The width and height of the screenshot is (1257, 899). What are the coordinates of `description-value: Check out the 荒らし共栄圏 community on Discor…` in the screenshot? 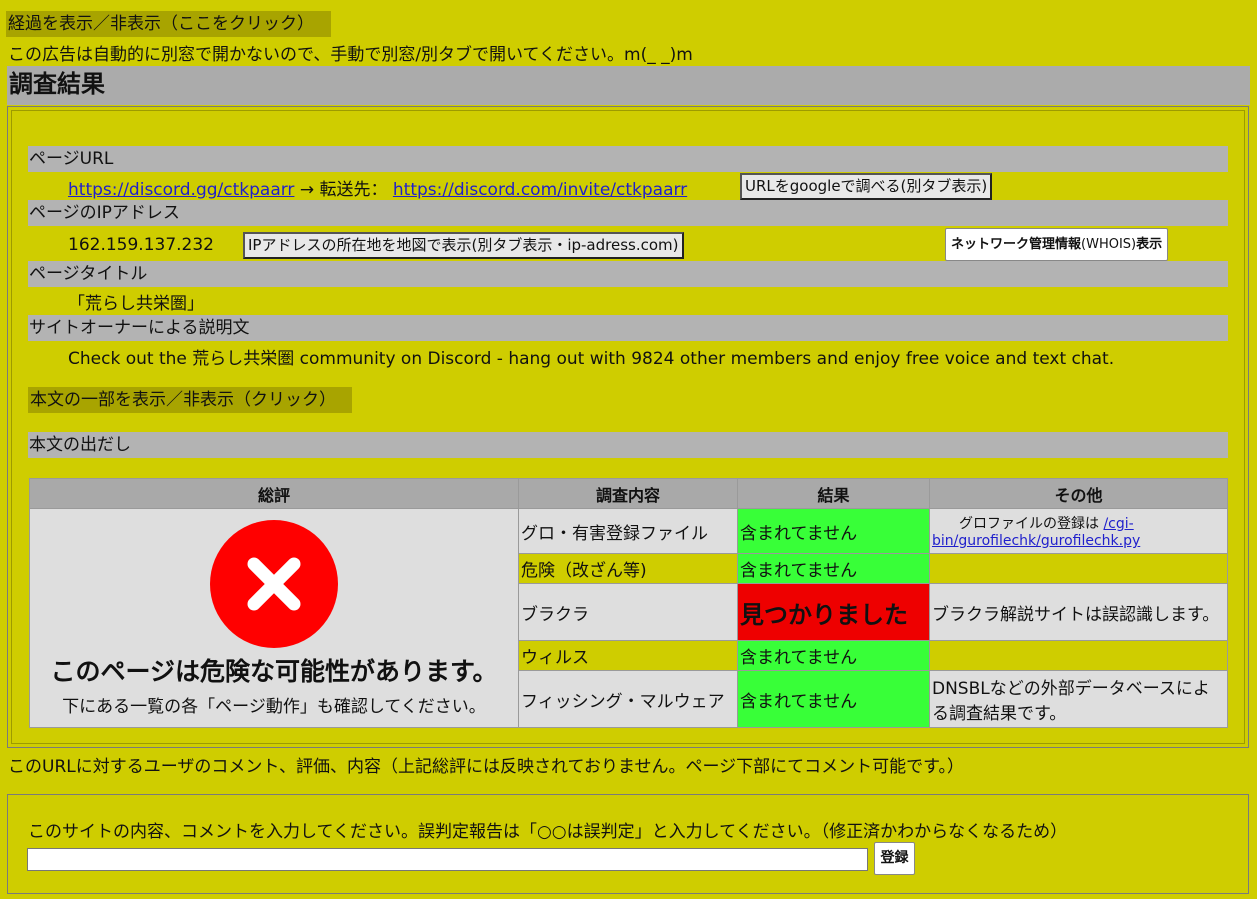 It's located at (591, 359).